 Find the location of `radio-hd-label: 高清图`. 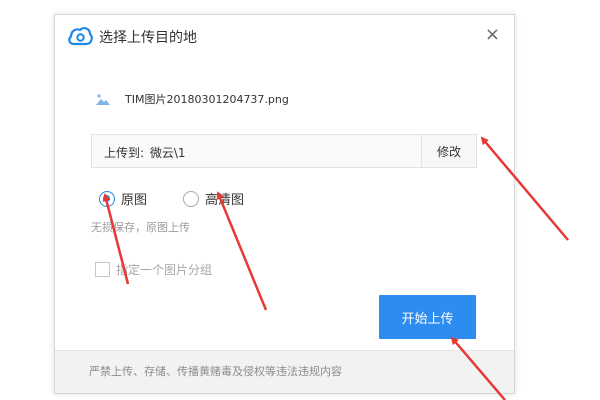

radio-hd-label: 高清图 is located at coordinates (224, 198).